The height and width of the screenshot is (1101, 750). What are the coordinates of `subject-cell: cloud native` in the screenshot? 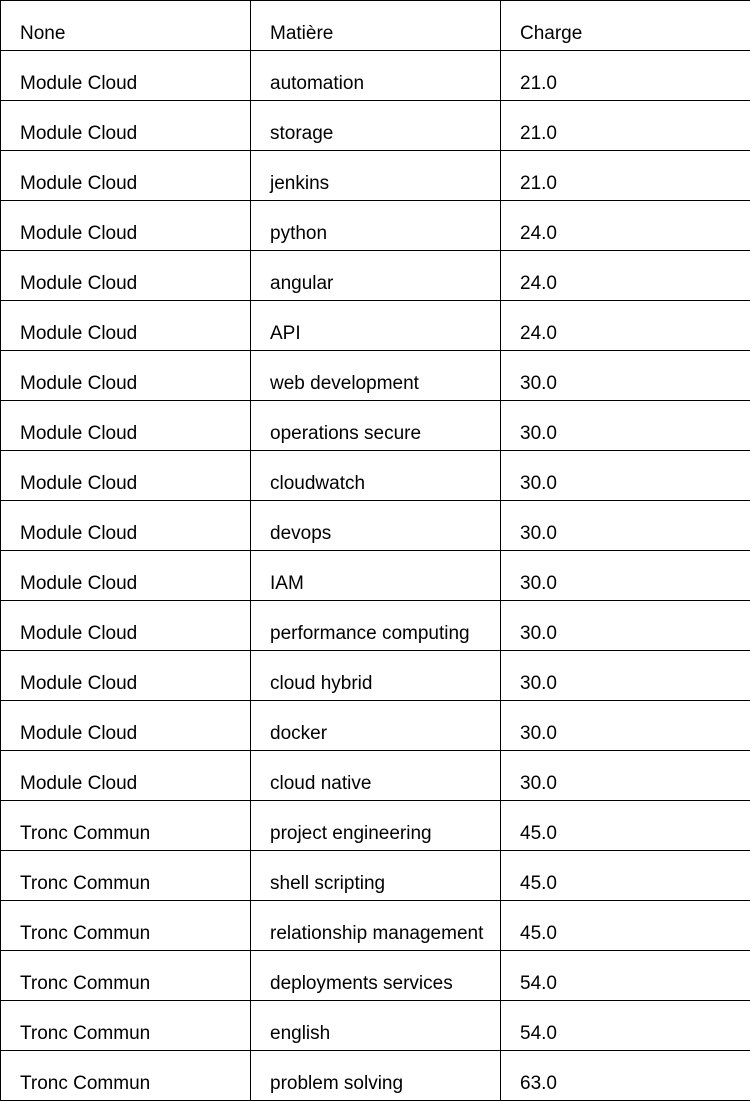 It's located at (376, 776).